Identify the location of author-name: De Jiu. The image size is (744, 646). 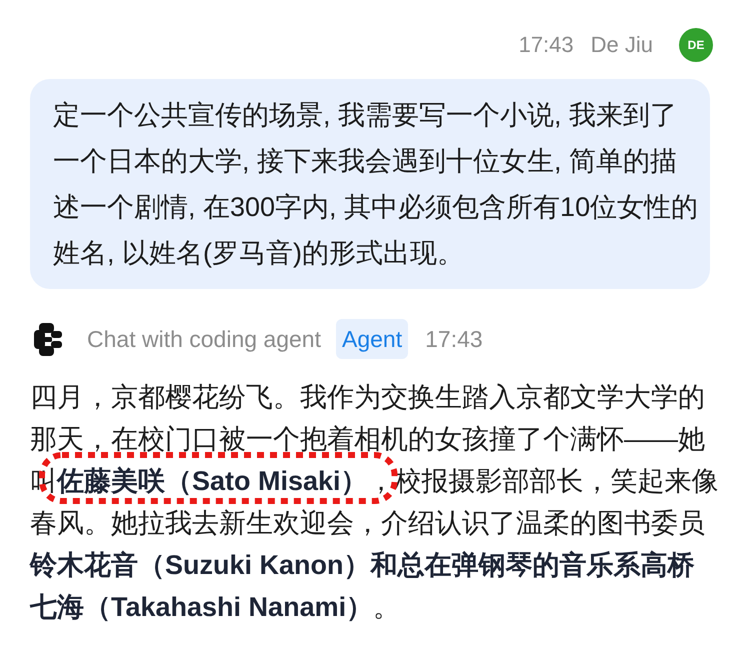
(621, 45).